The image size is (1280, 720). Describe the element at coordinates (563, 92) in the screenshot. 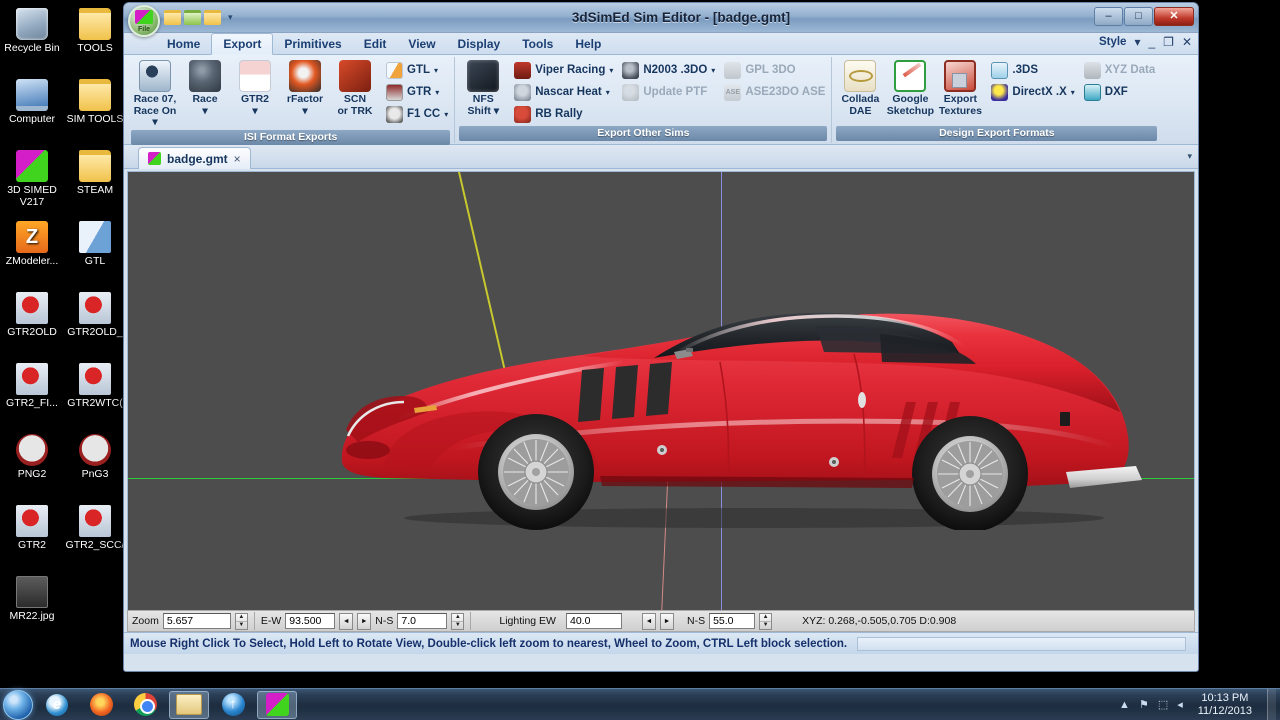

I see `ribbon-button-nascar-heat: Nascar Heat ▾` at that location.